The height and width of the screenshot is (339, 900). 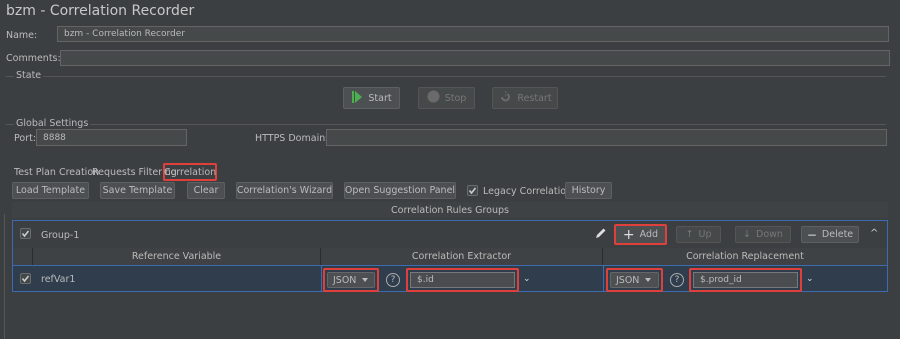 I want to click on open-suggestion-panel-button: Open Suggestion Panel, so click(x=400, y=190).